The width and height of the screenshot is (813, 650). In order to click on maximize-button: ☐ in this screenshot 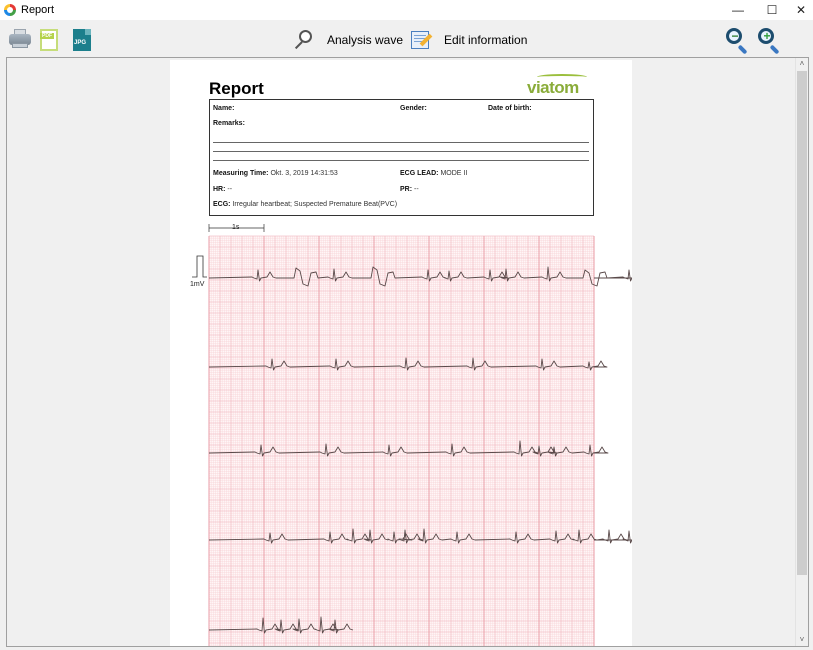, I will do `click(772, 10)`.